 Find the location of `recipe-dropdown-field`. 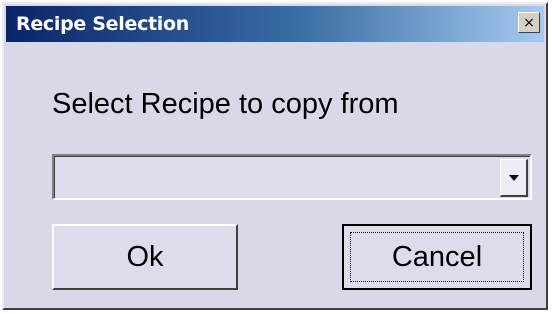

recipe-dropdown-field is located at coordinates (292, 177).